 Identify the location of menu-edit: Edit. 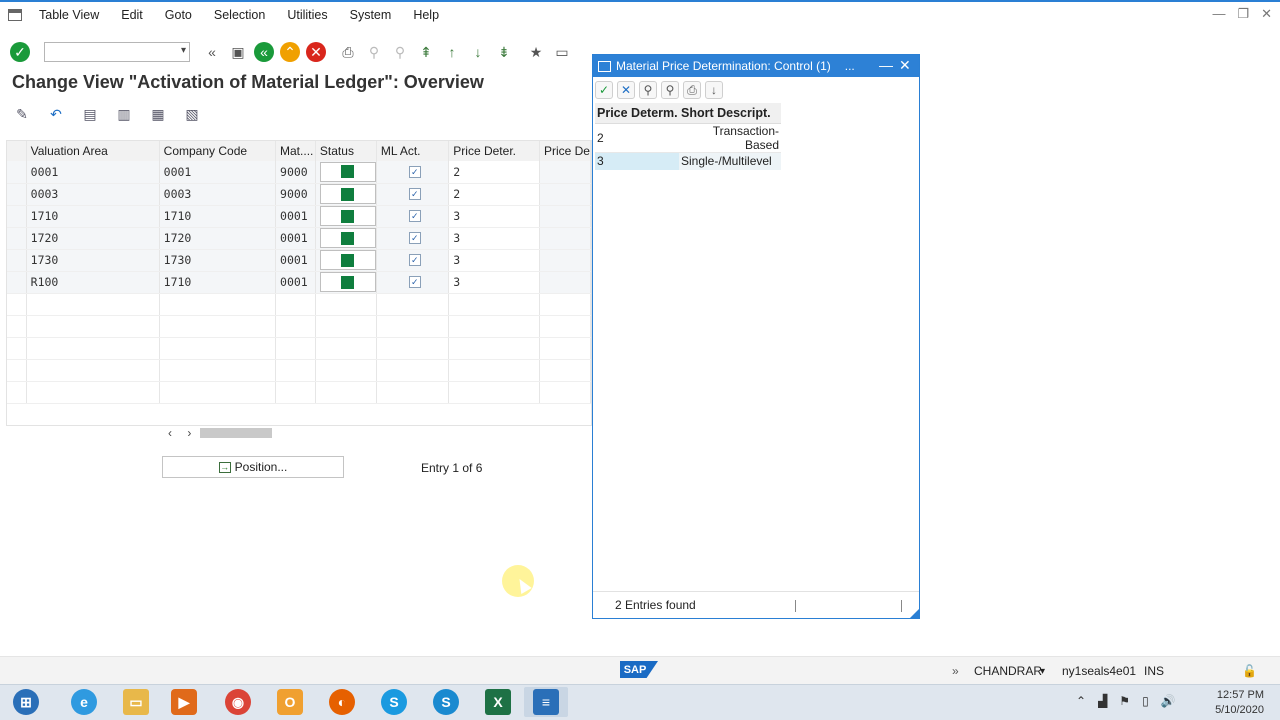
(132, 15).